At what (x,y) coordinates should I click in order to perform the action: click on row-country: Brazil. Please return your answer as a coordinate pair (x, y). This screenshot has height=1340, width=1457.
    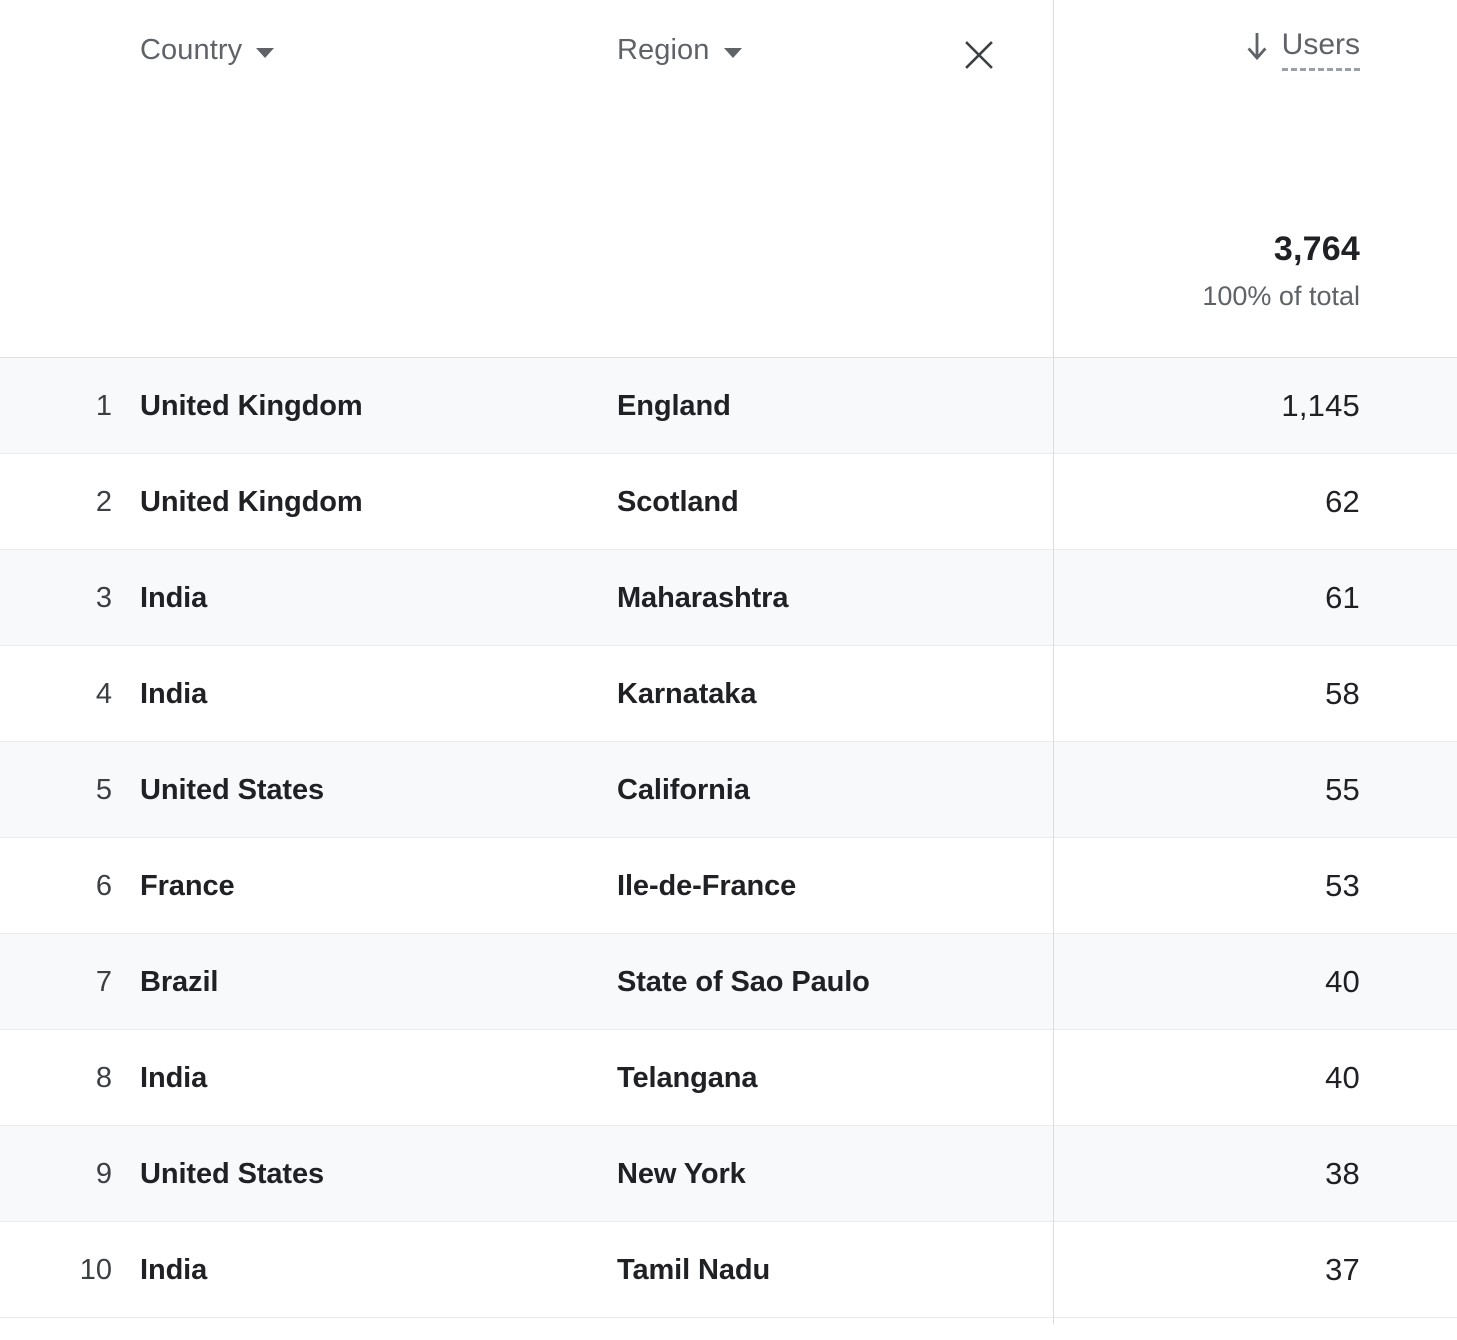
    Looking at the image, I should click on (370, 982).